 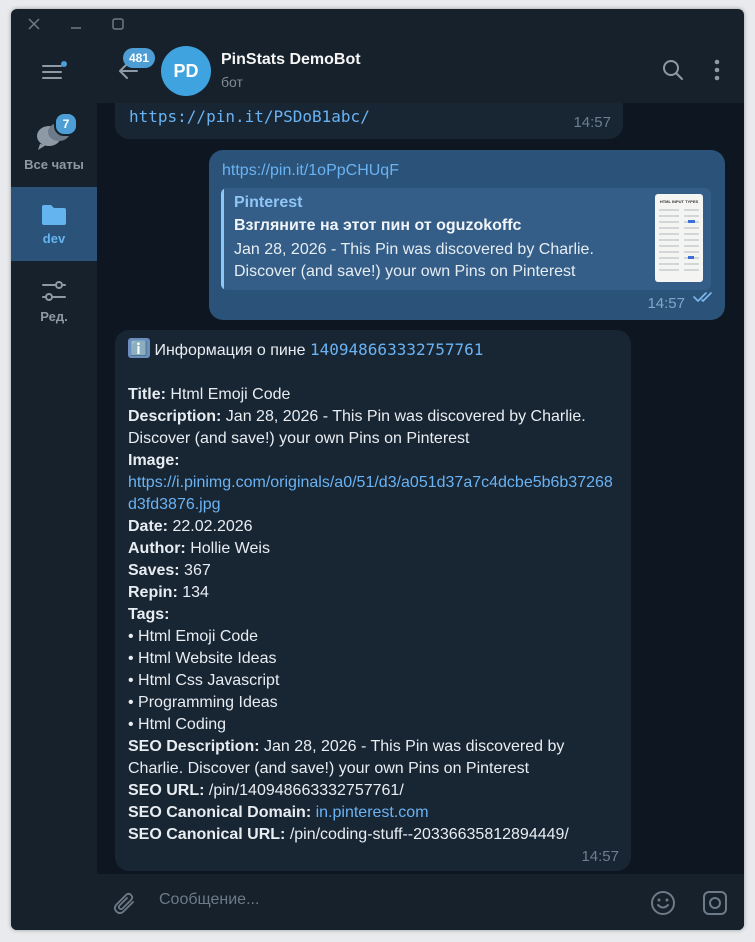 I want to click on field-label: Image:, so click(x=154, y=460).